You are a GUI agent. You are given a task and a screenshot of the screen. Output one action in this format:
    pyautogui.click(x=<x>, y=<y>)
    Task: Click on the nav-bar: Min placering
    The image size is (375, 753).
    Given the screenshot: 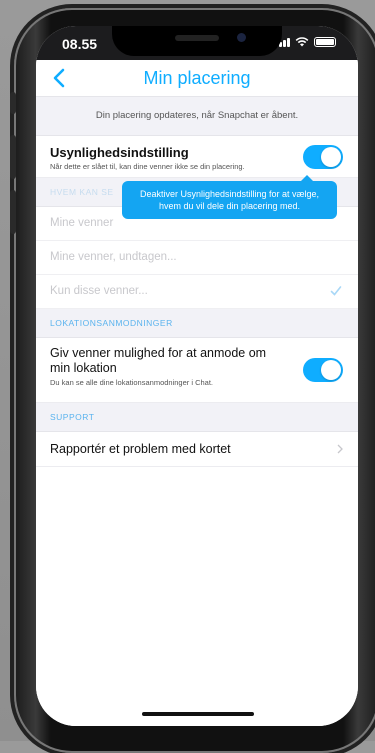 What is the action you would take?
    pyautogui.click(x=197, y=78)
    